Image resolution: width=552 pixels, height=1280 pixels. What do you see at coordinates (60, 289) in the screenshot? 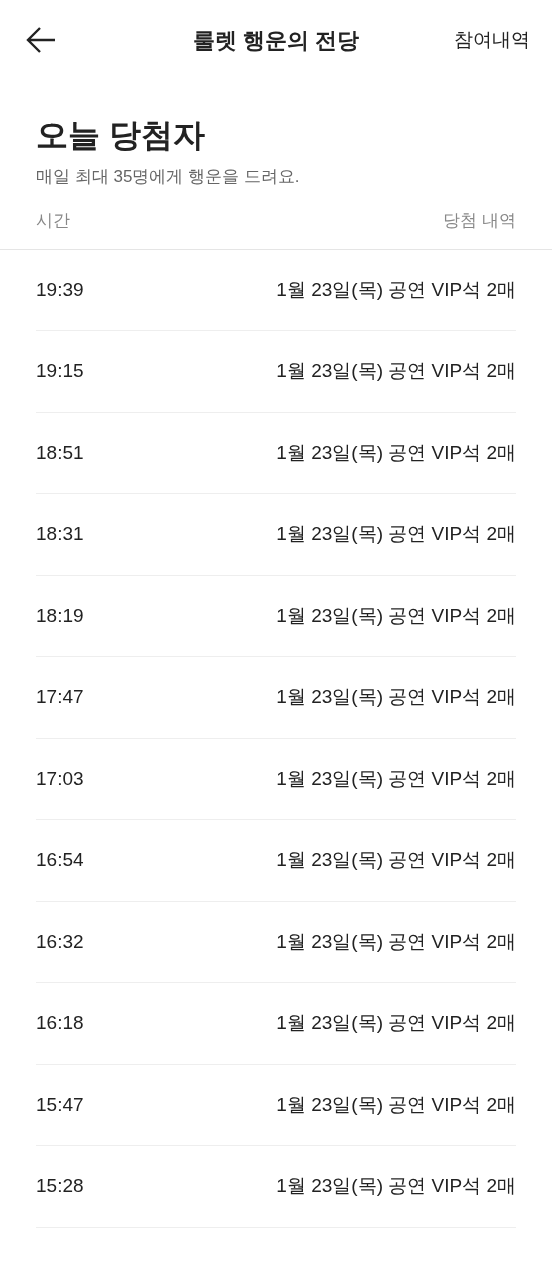
I see `time-cell-text: 19:39` at bounding box center [60, 289].